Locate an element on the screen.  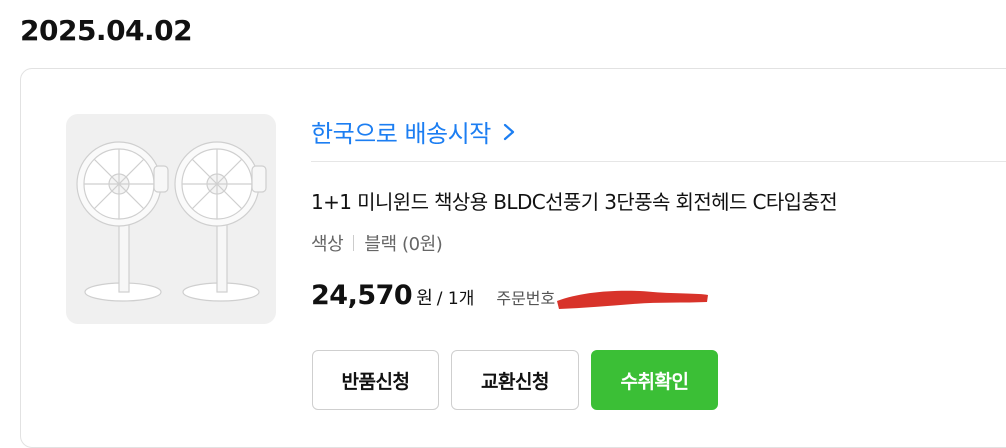
confirm-receipt-button: 수취확인 is located at coordinates (654, 380).